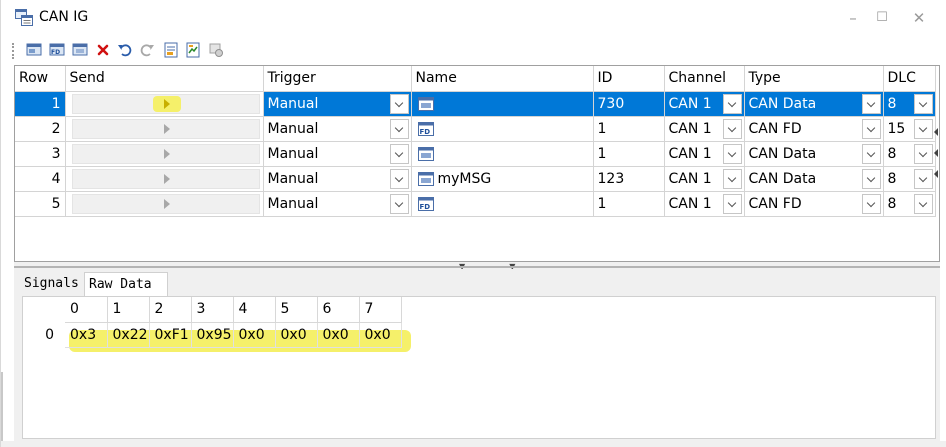 This screenshot has width=946, height=447. I want to click on row-number: 3, so click(40, 154).